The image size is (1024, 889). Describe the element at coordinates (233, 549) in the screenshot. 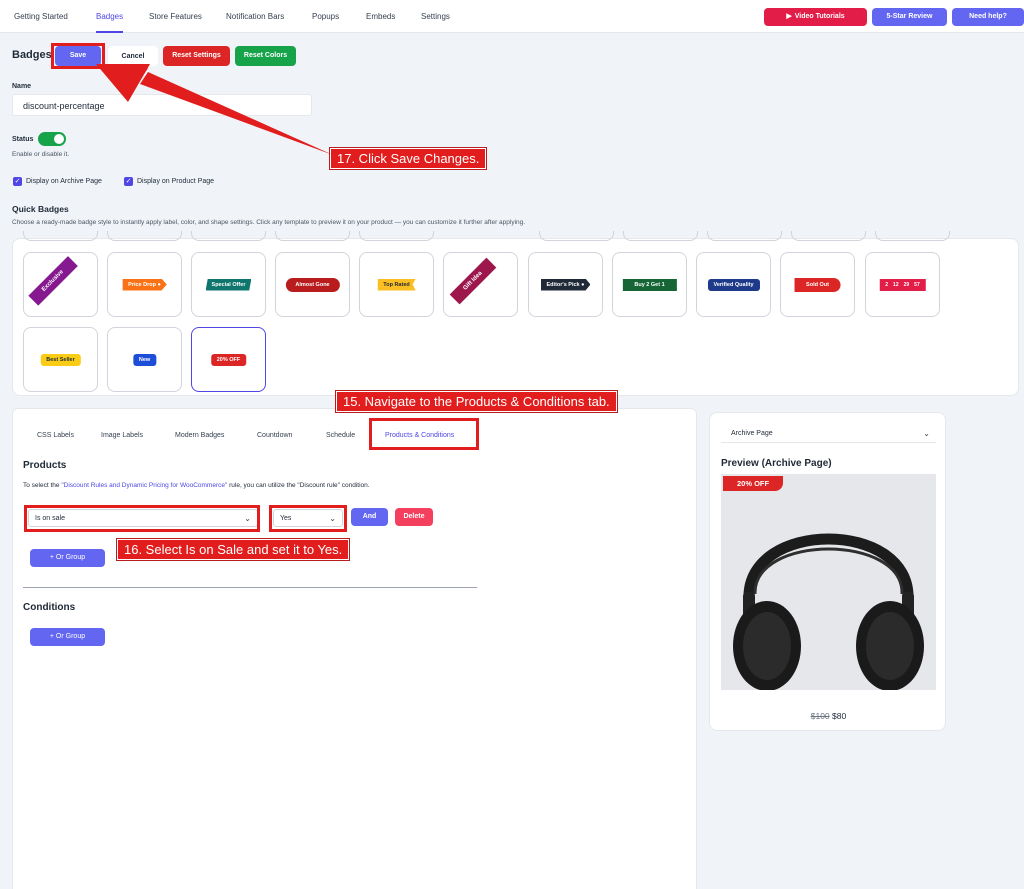

I see `annotation-step-16: 16. Select Is on Sale and set it to Yes.` at that location.